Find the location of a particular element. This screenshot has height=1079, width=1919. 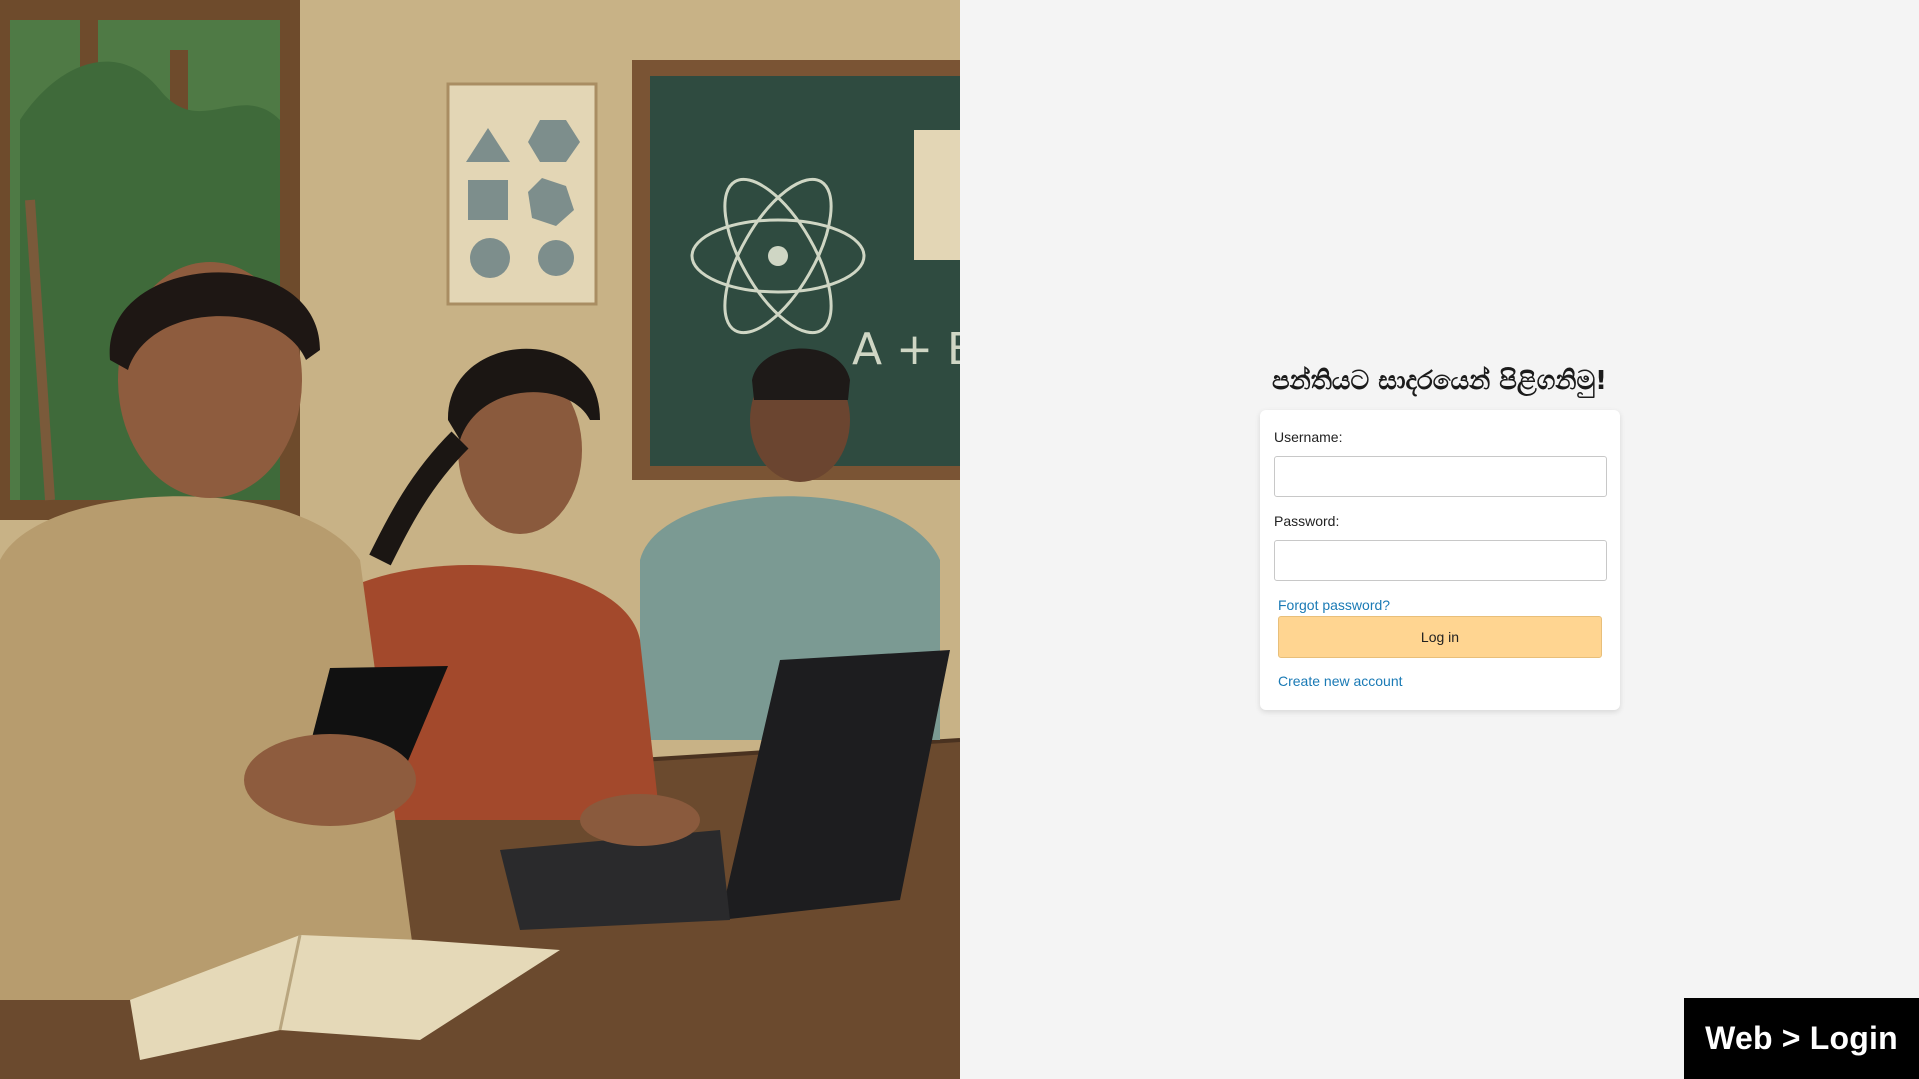

password-input is located at coordinates (1440, 560).